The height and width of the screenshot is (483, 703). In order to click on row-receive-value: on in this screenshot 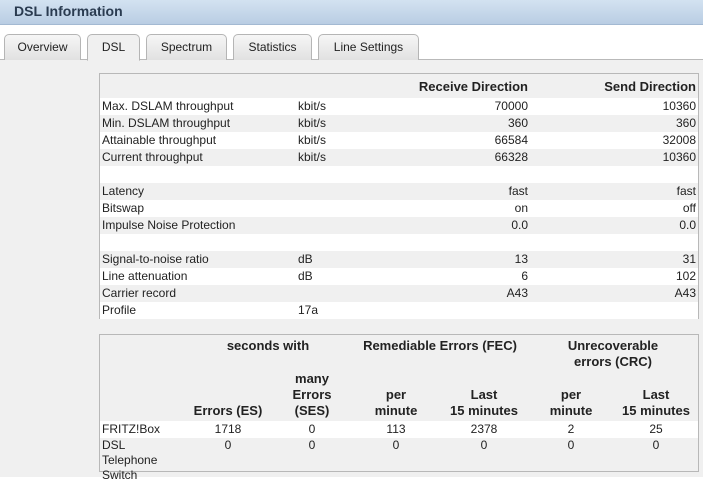, I will do `click(521, 208)`.